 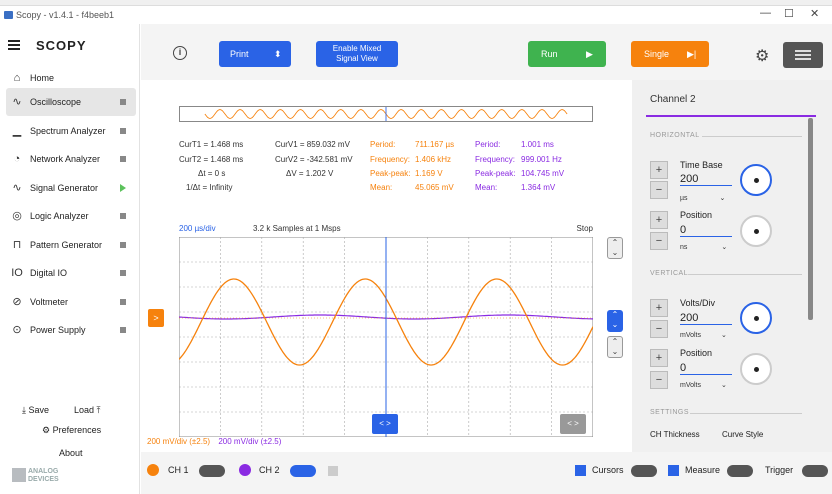 What do you see at coordinates (49, 302) in the screenshot?
I see `sidebar-item-label: Voltmeter` at bounding box center [49, 302].